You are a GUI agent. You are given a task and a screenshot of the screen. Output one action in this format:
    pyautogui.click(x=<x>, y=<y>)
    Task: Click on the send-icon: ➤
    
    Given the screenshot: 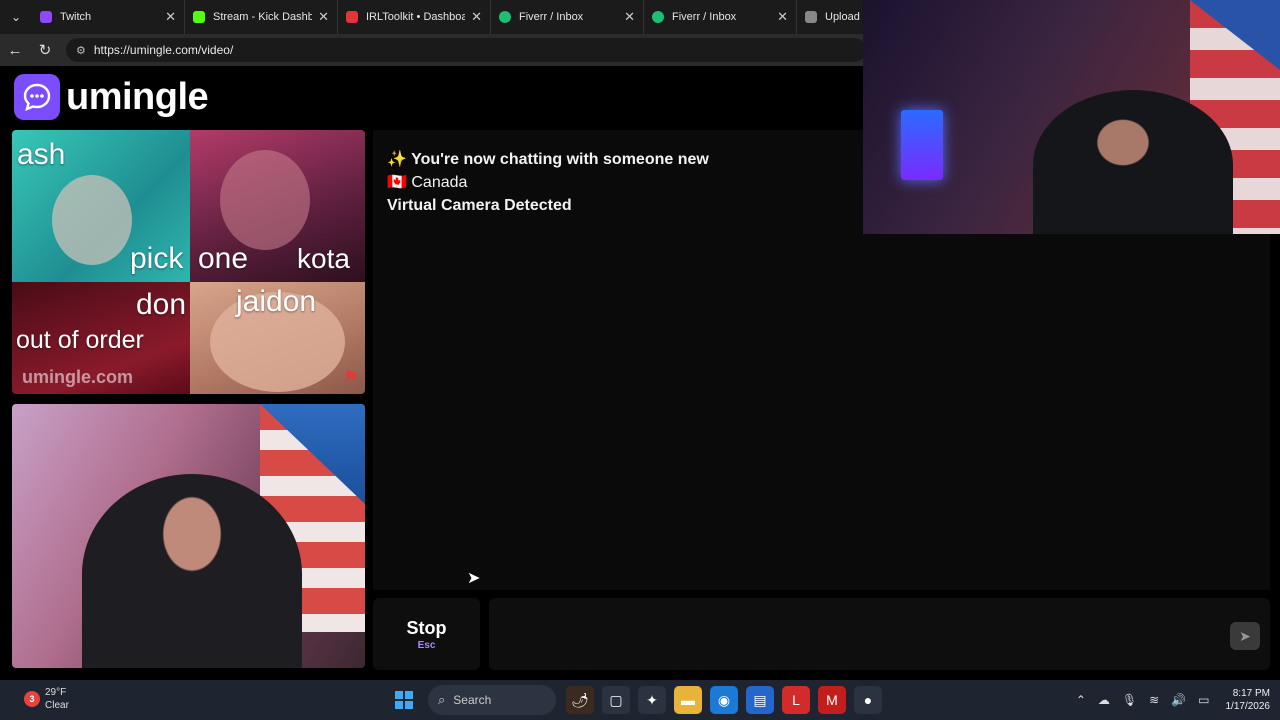 What is the action you would take?
    pyautogui.click(x=1245, y=636)
    